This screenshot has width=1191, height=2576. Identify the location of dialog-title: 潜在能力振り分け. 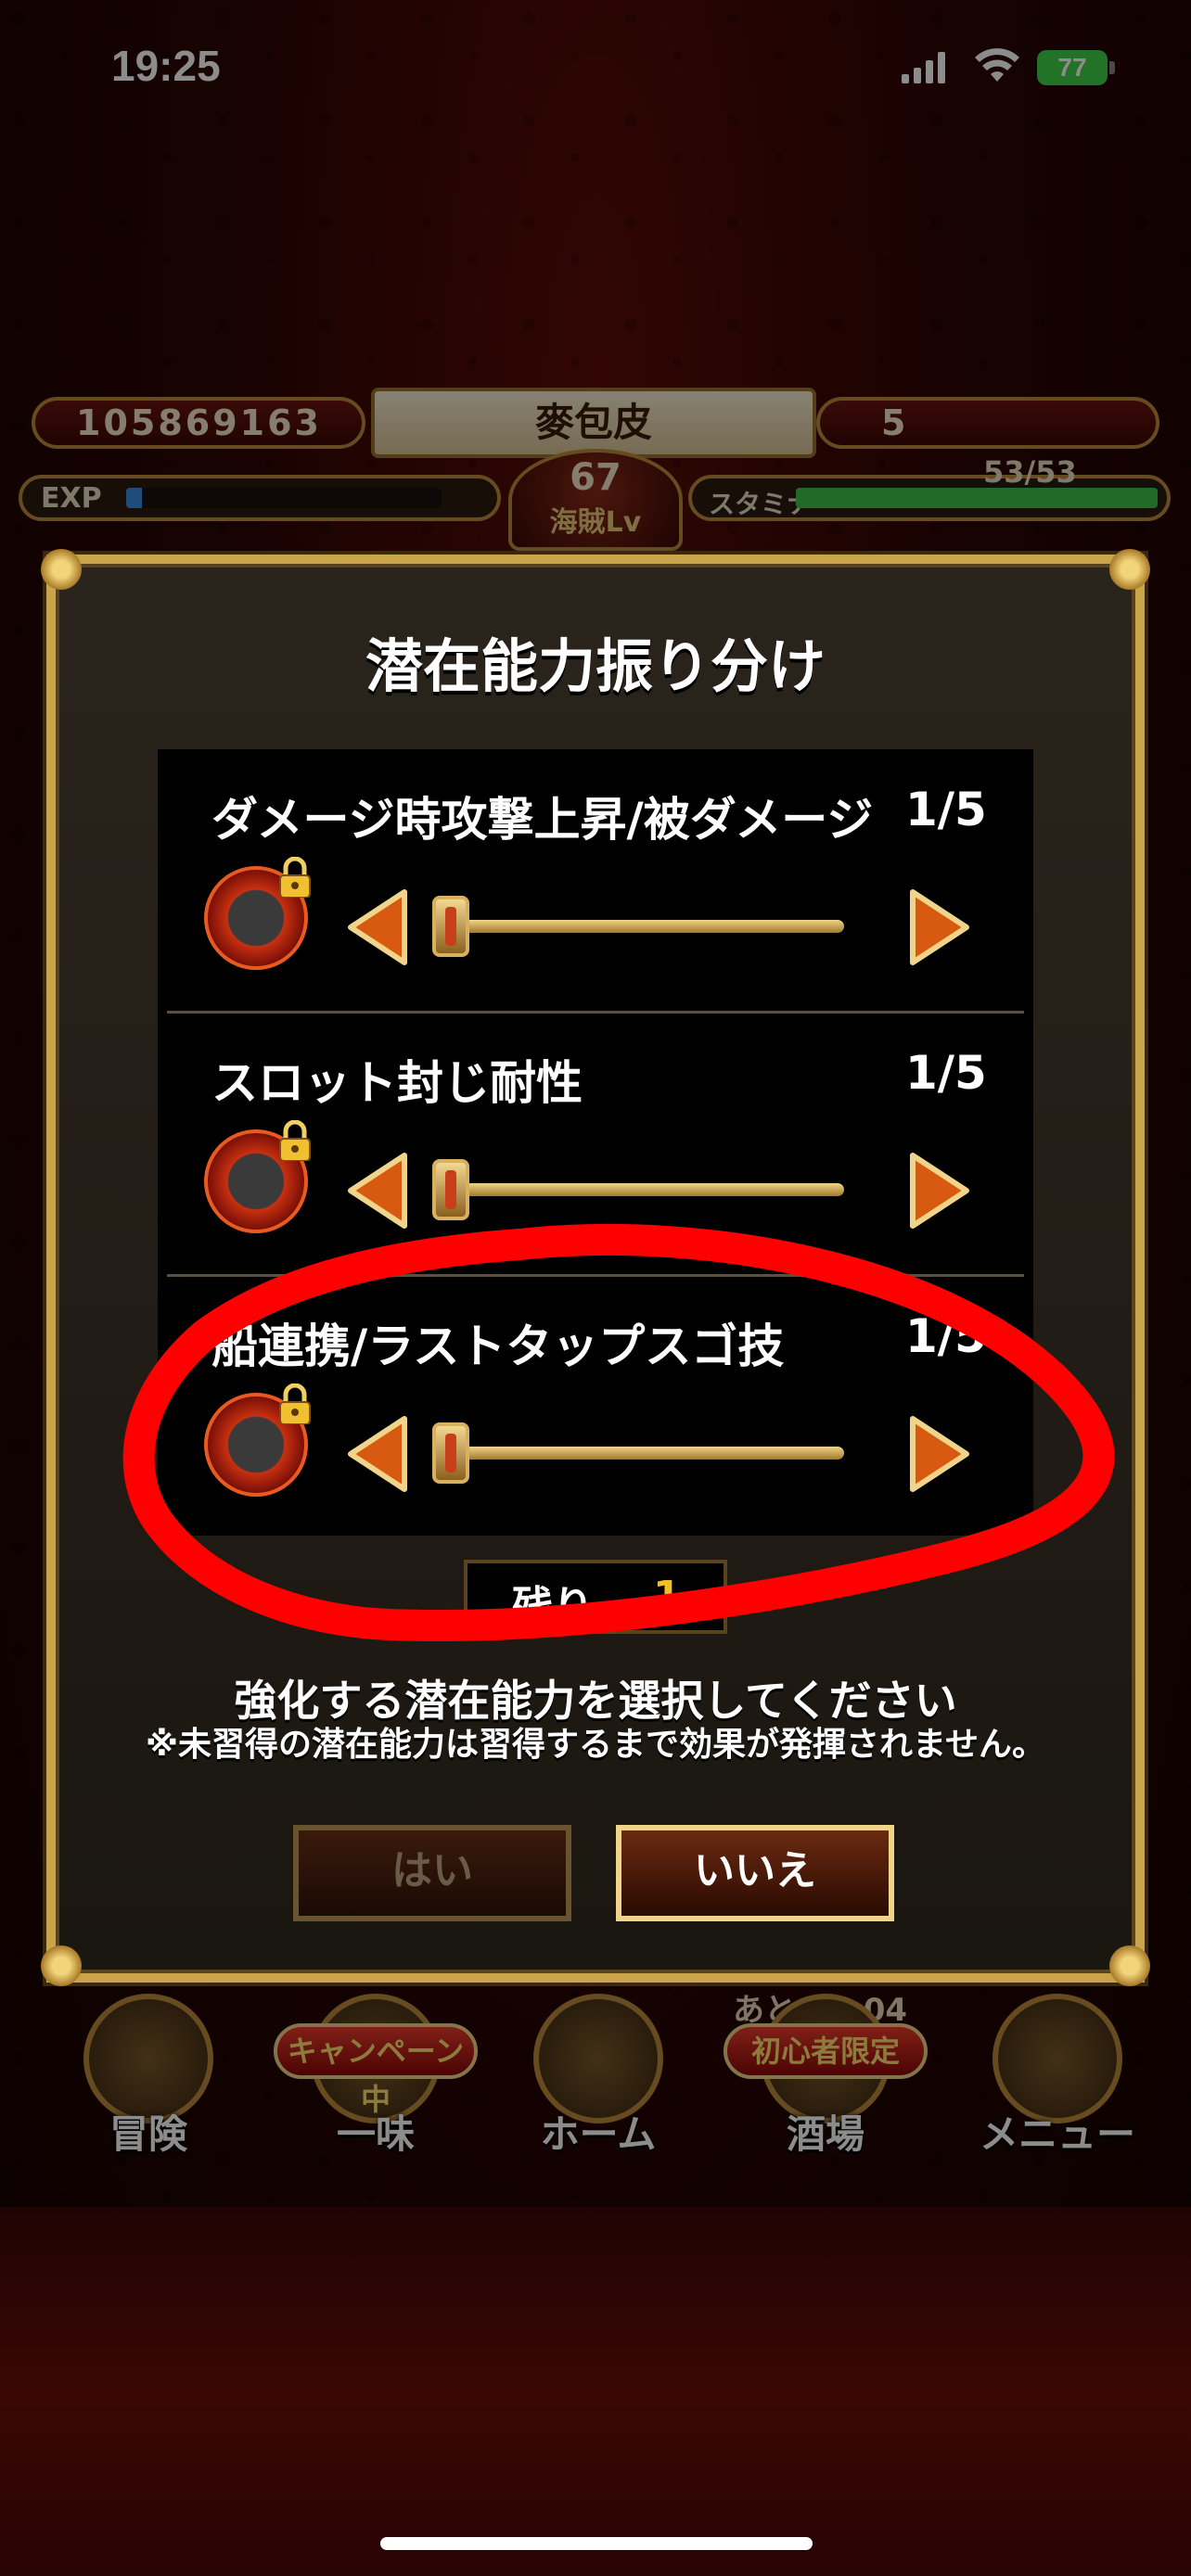
(595, 666).